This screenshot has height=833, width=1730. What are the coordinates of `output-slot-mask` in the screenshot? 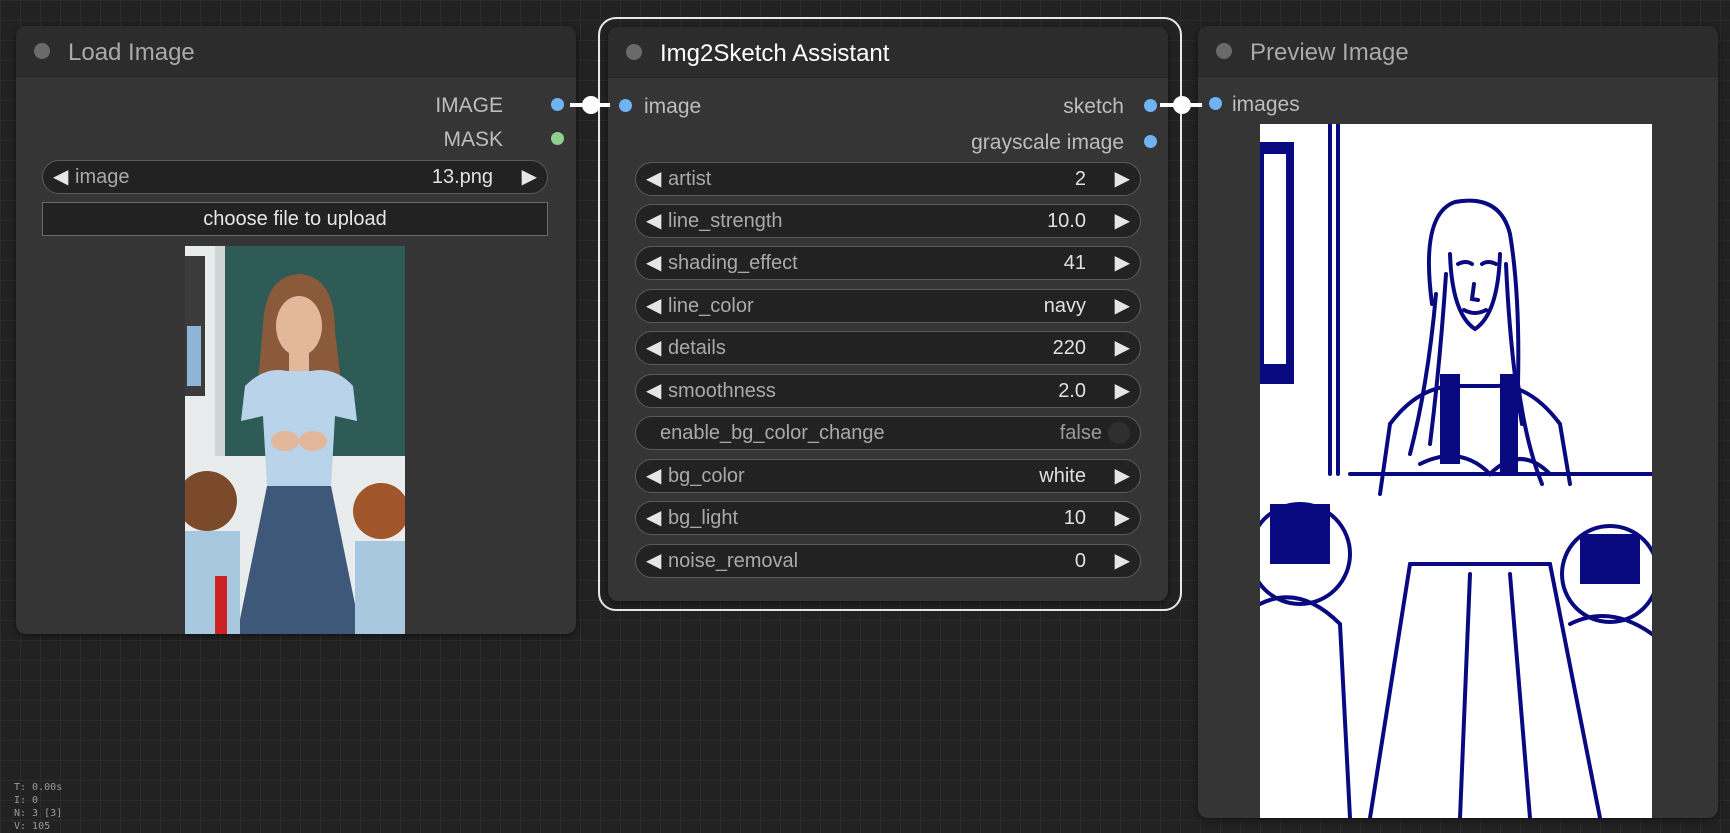 It's located at (557, 138).